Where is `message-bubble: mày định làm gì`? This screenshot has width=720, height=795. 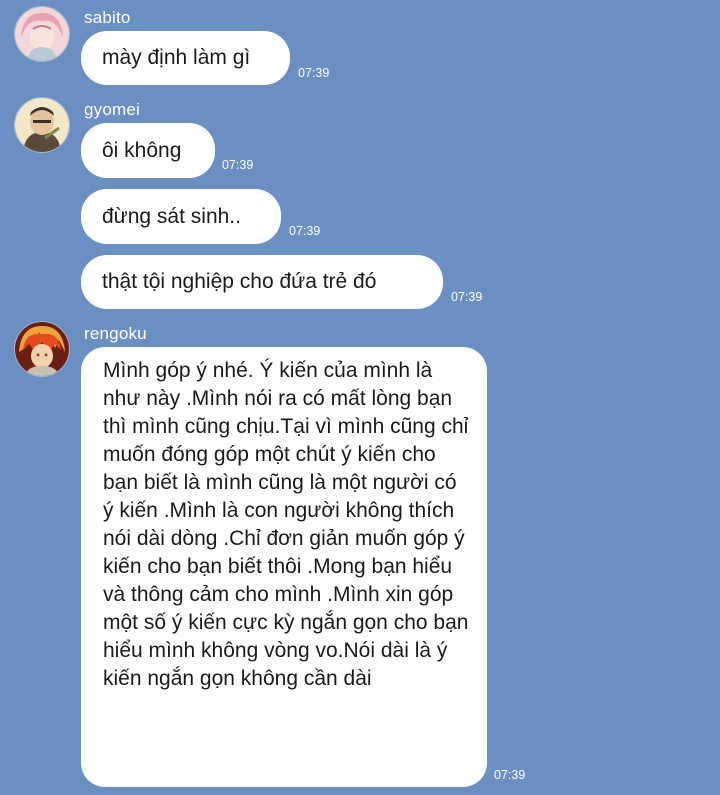
message-bubble: mày định làm gì is located at coordinates (185, 58).